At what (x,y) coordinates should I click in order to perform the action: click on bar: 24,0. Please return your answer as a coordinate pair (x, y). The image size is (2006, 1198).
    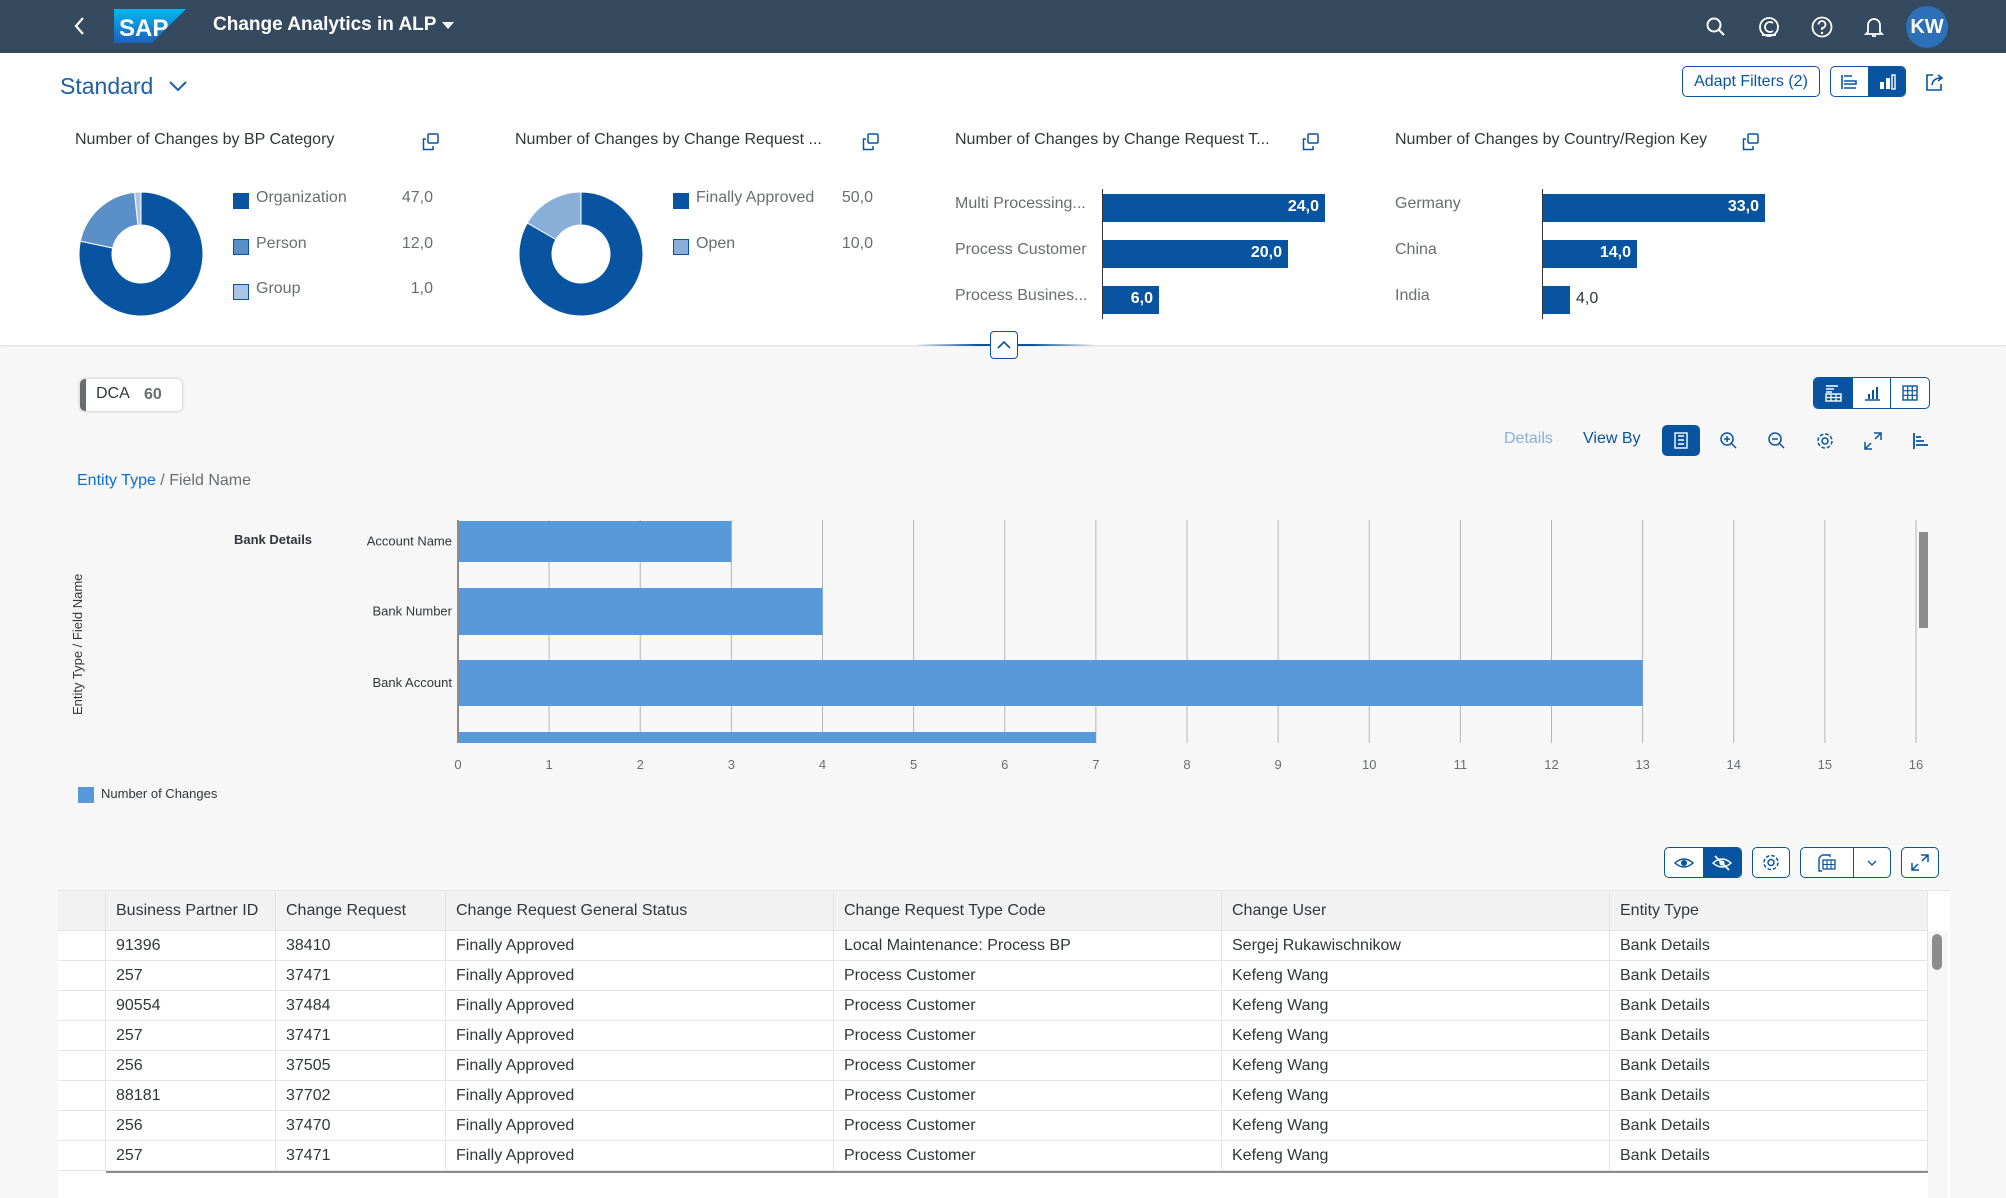
    Looking at the image, I should click on (1214, 208).